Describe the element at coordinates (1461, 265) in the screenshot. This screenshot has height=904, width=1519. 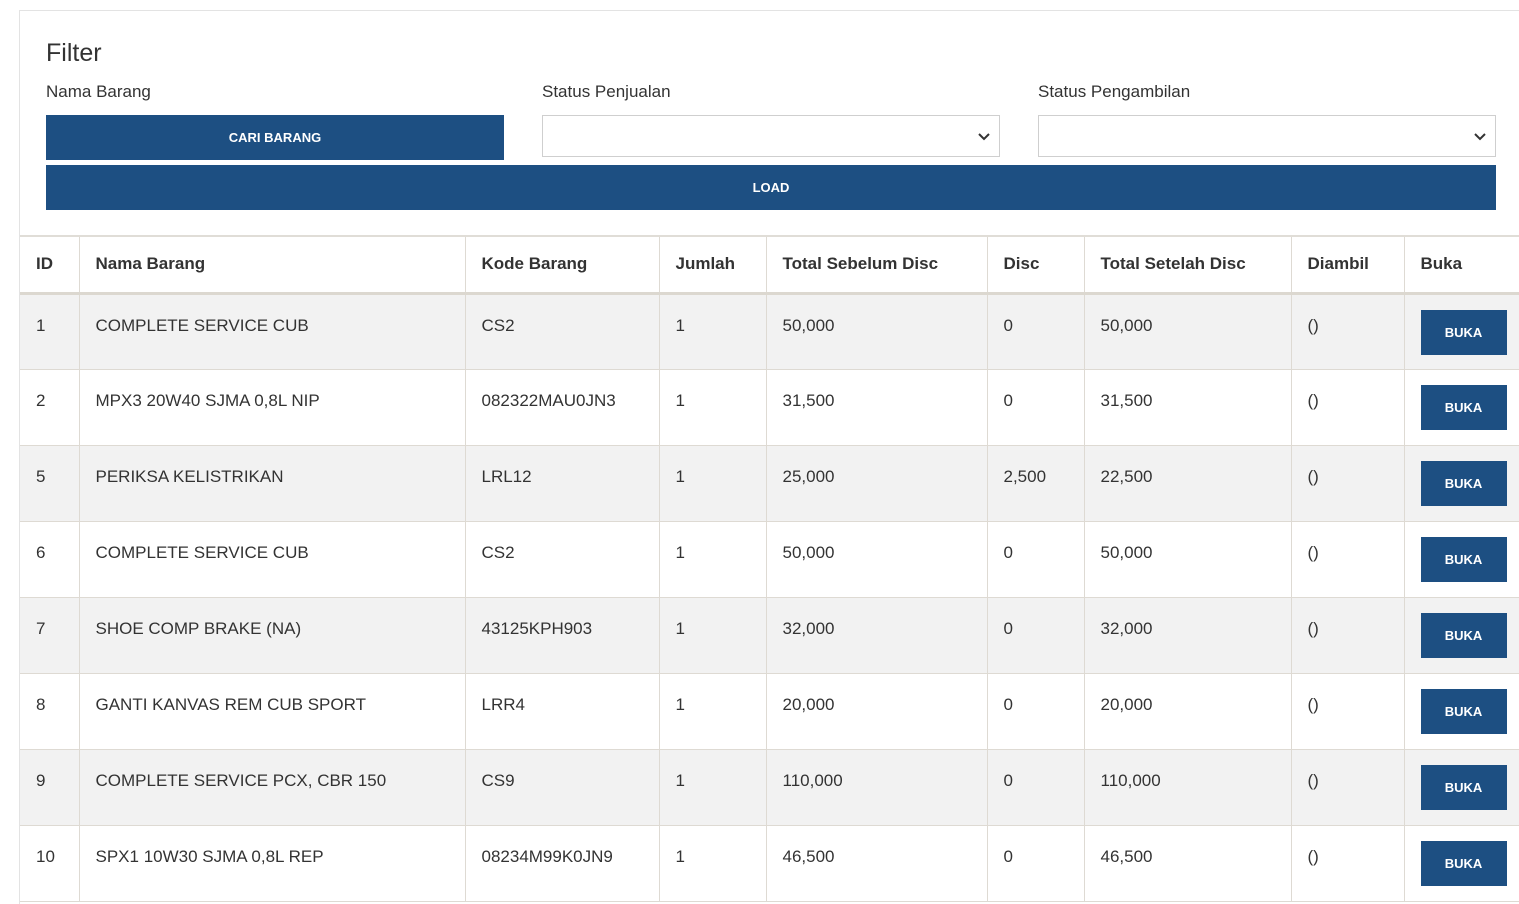
I see `header-buka: Buka` at that location.